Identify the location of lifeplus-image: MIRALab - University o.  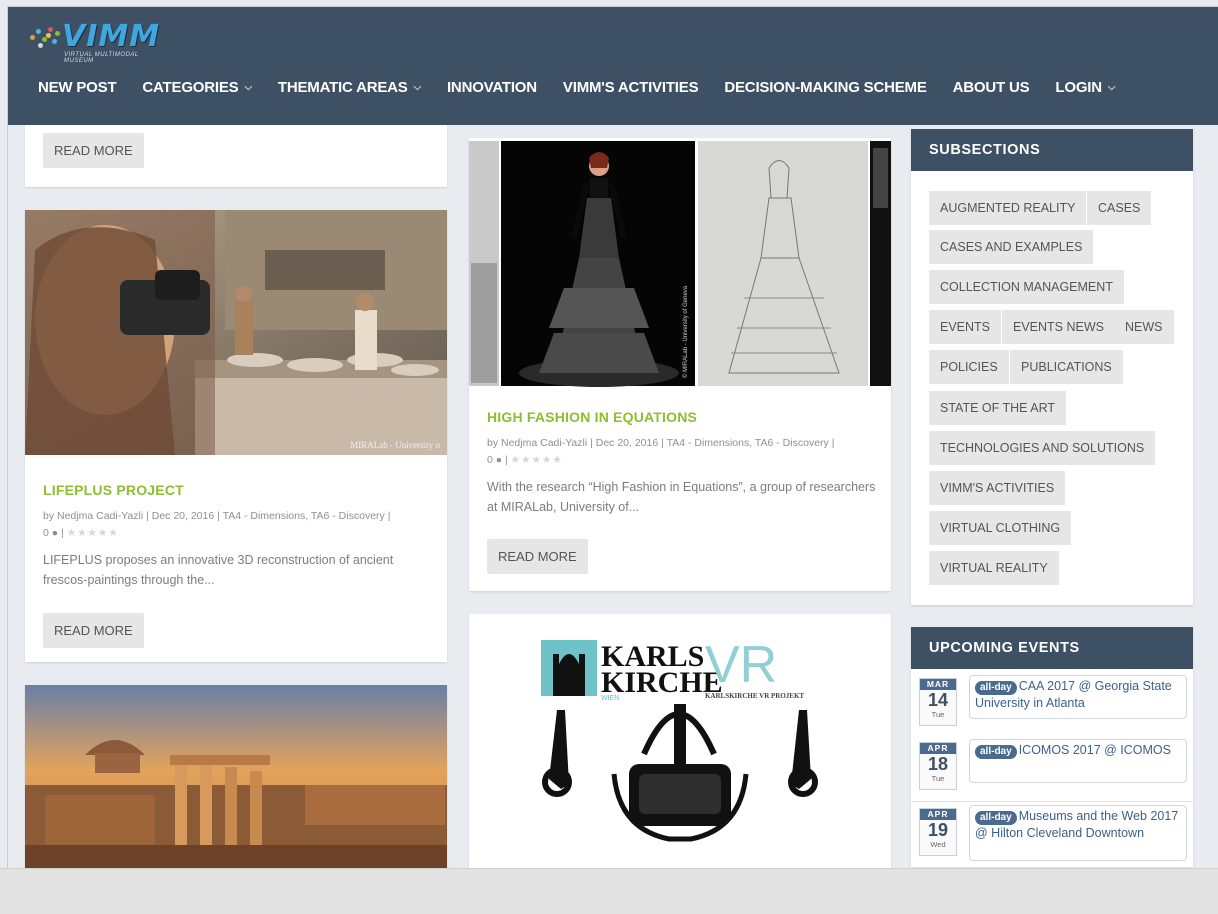
(236, 332).